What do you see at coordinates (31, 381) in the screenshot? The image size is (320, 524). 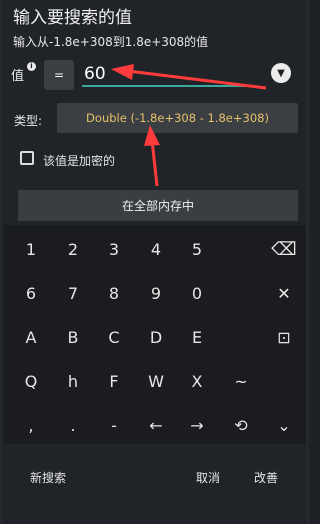 I see `key-Q: Q` at bounding box center [31, 381].